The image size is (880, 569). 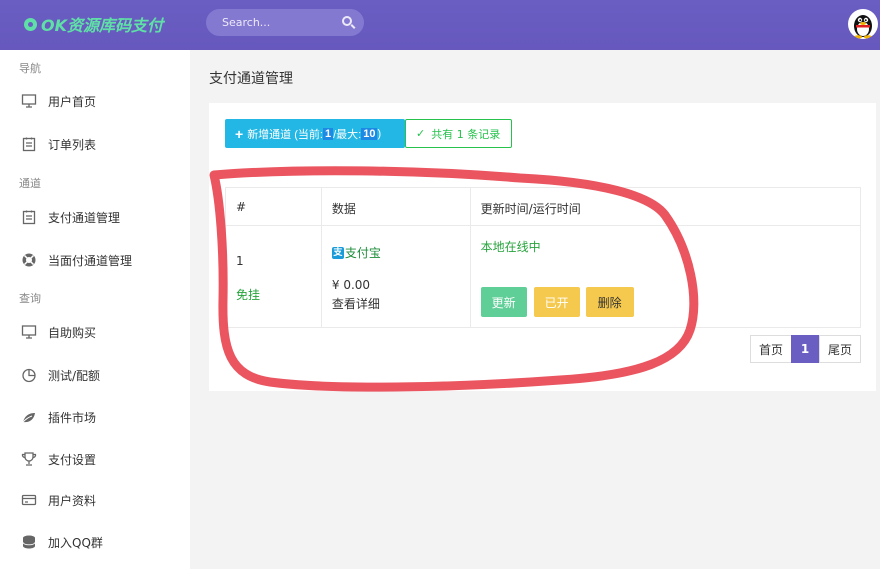 What do you see at coordinates (75, 543) in the screenshot?
I see `sidebar-item-label: 加入QQ群` at bounding box center [75, 543].